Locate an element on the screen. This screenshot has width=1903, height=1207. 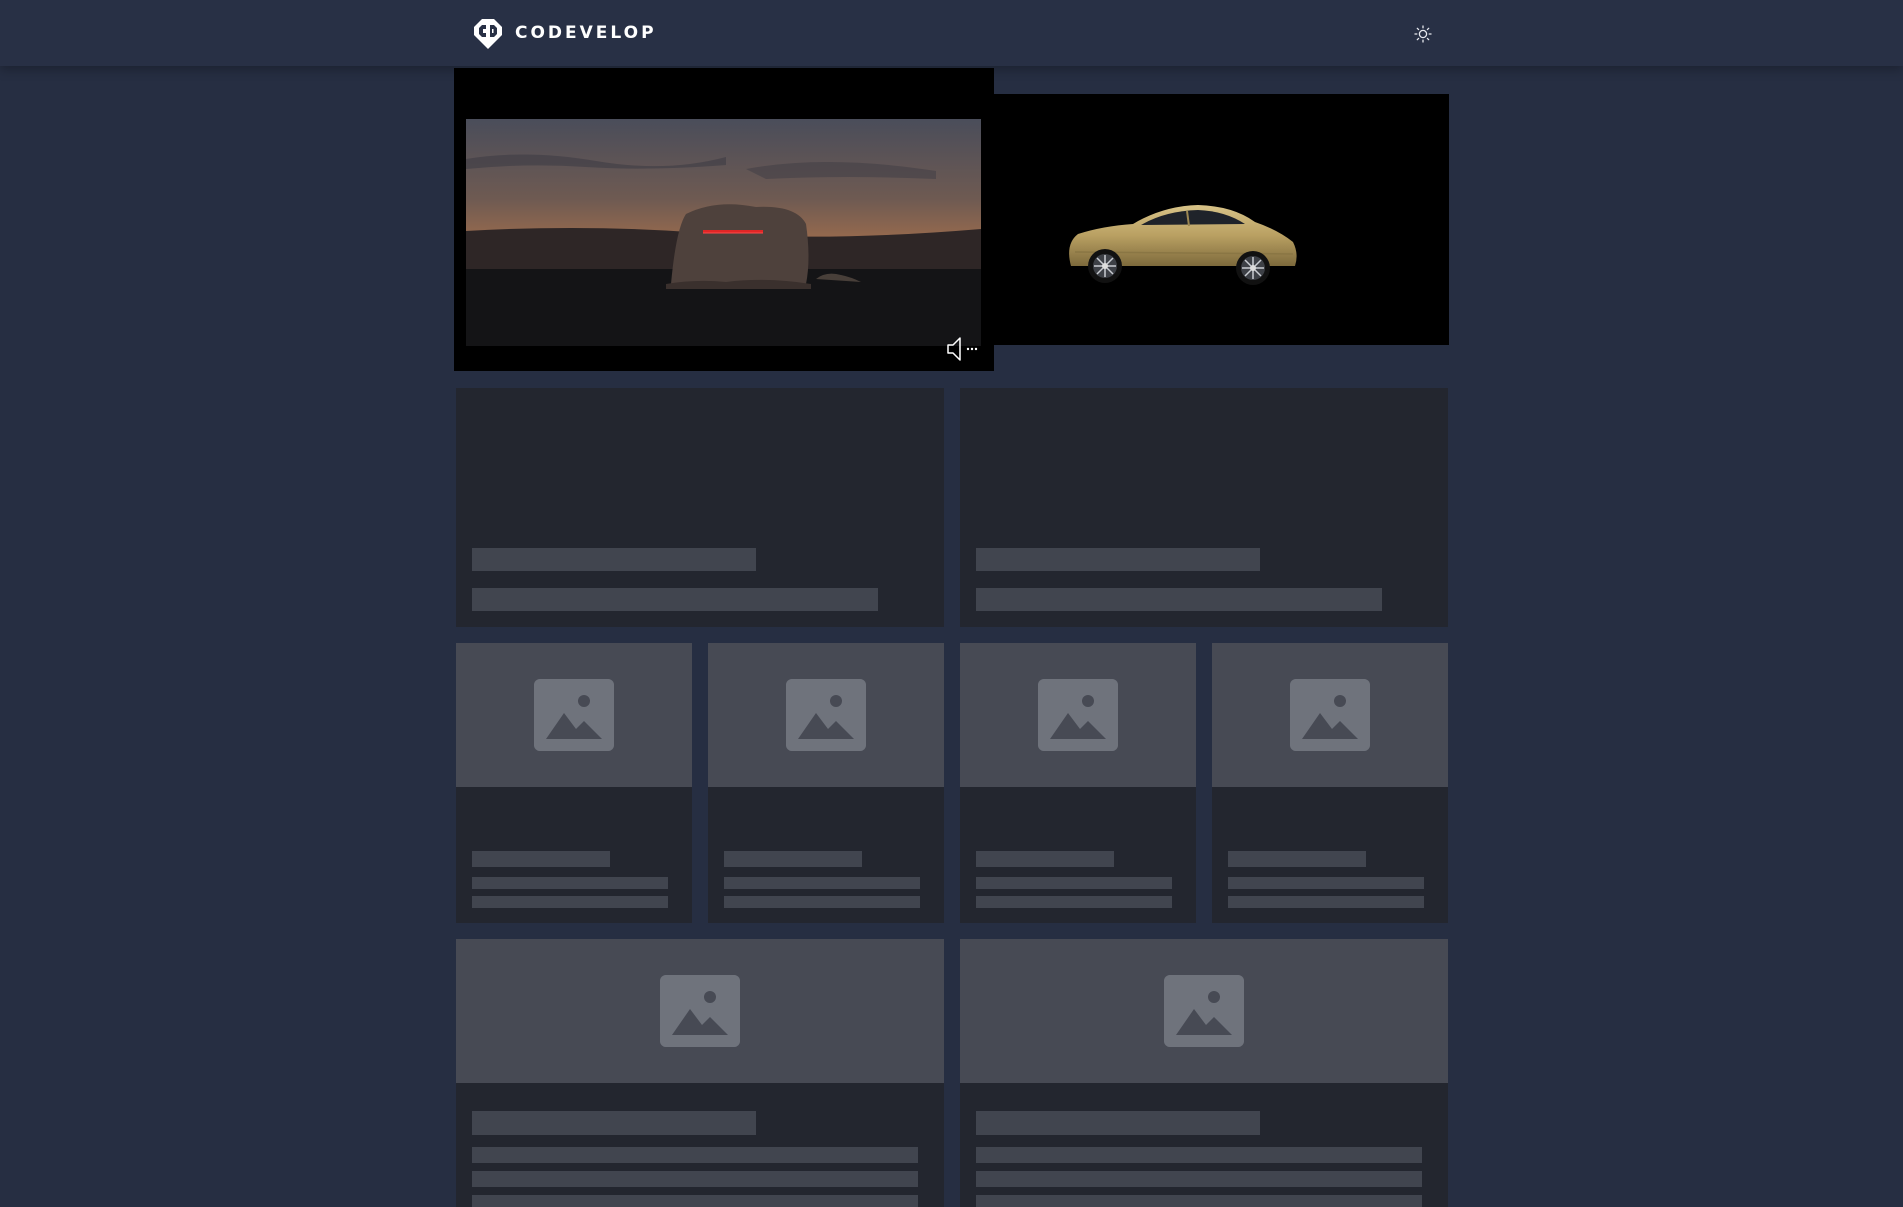
video-frame is located at coordinates (723, 232).